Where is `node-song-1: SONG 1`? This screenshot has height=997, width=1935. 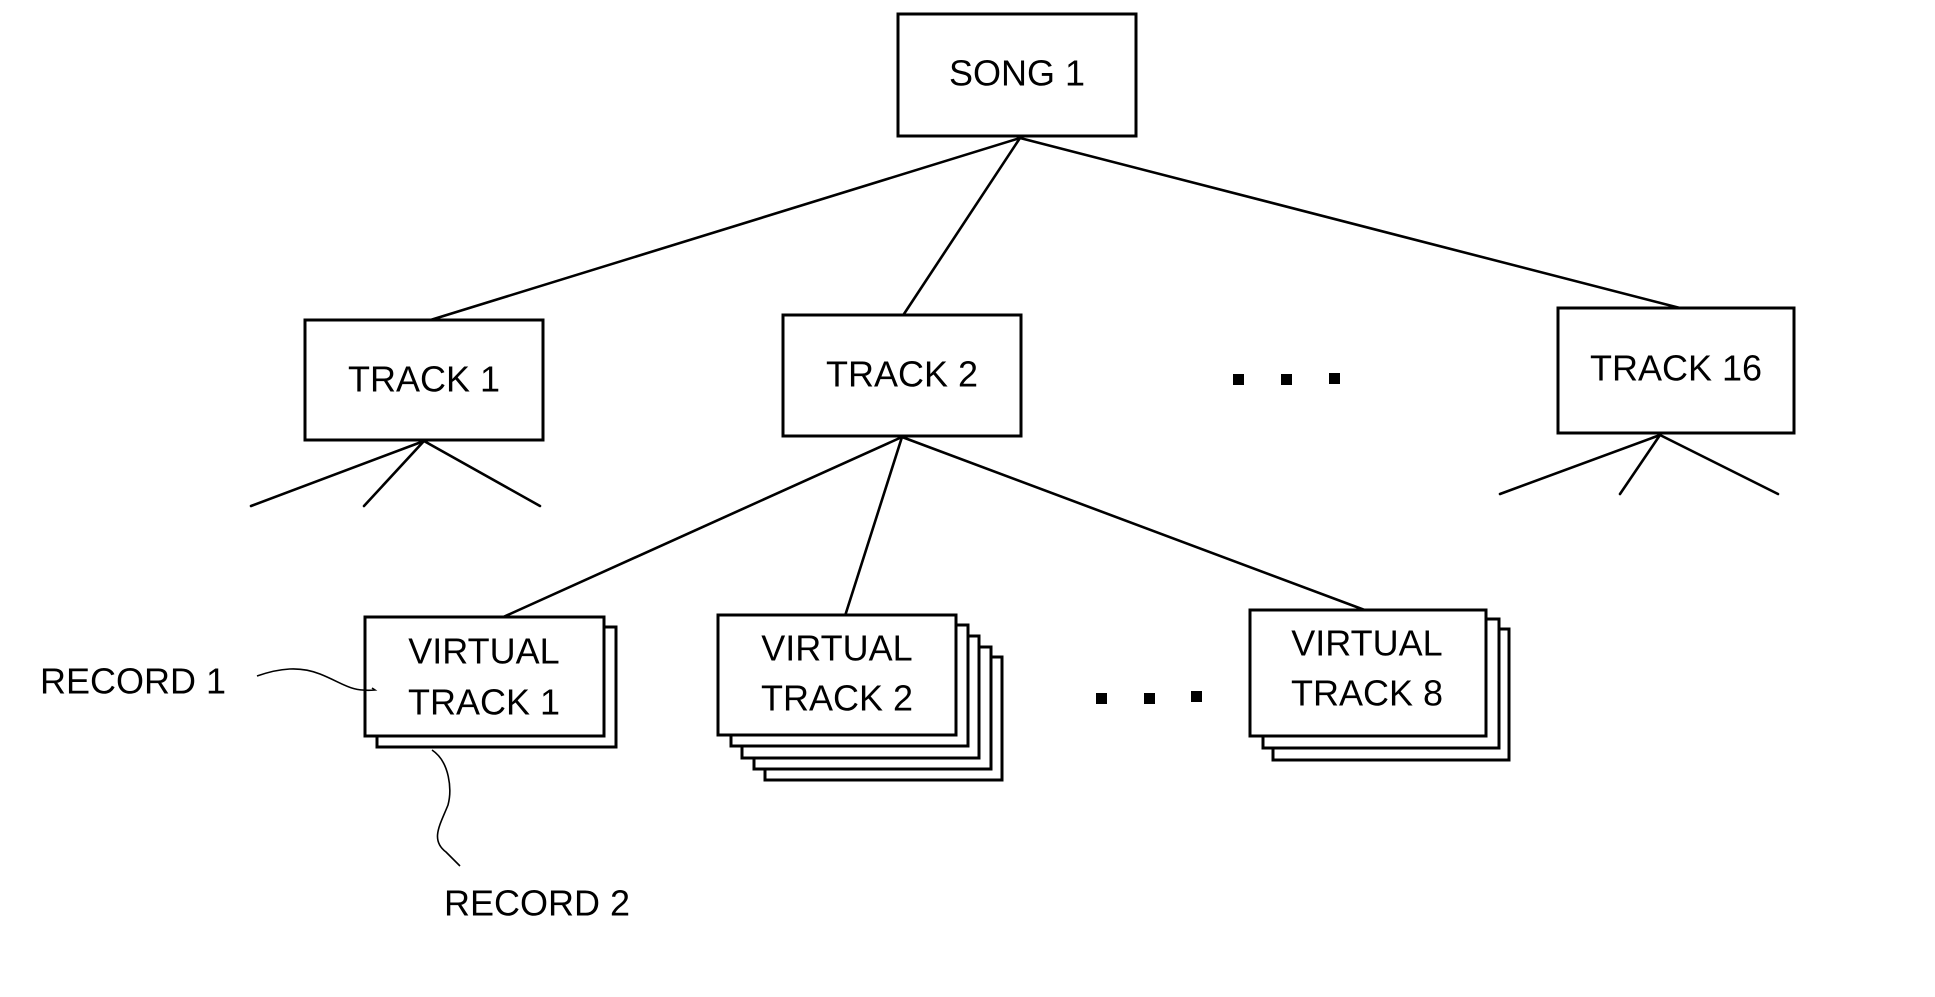
node-song-1: SONG 1 is located at coordinates (1017, 75).